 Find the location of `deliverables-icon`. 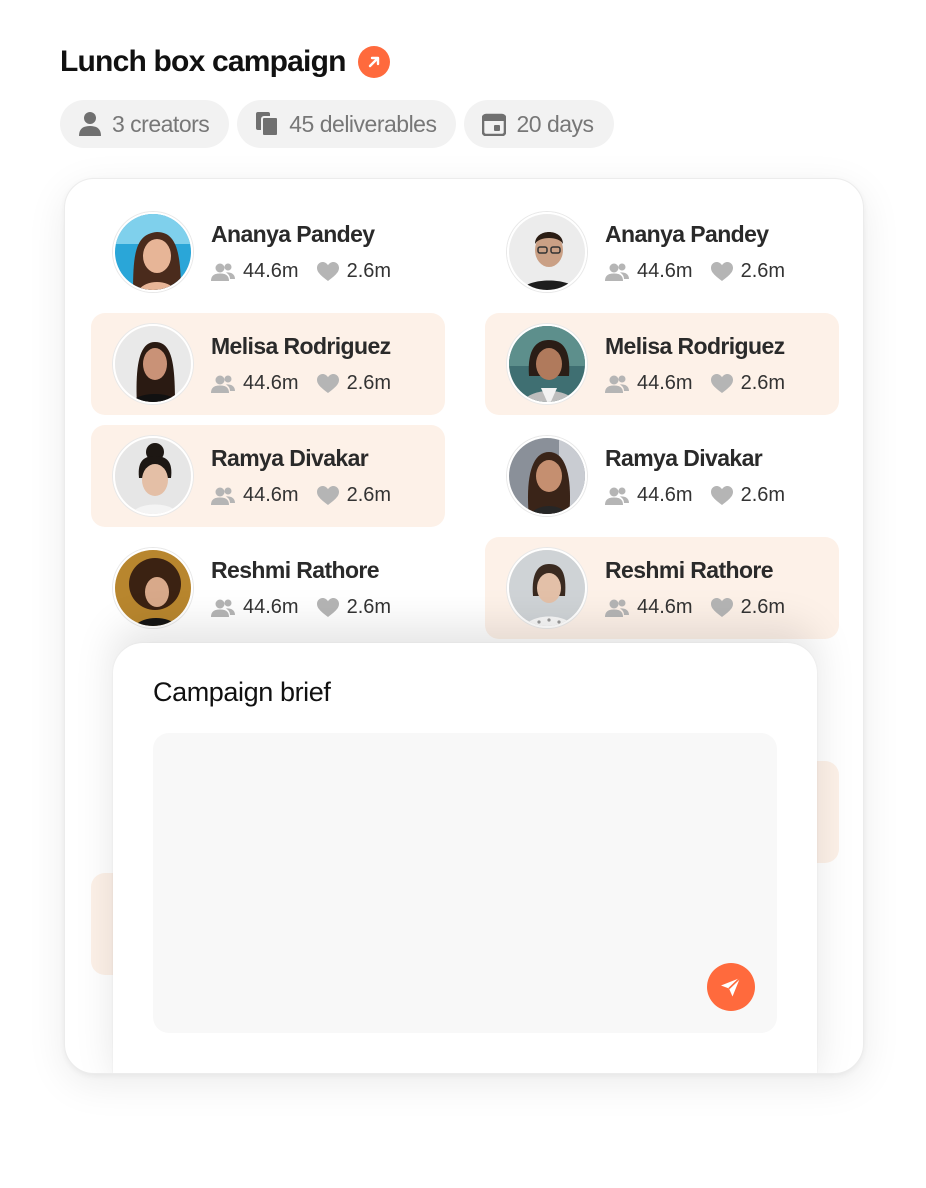

deliverables-icon is located at coordinates (268, 124).